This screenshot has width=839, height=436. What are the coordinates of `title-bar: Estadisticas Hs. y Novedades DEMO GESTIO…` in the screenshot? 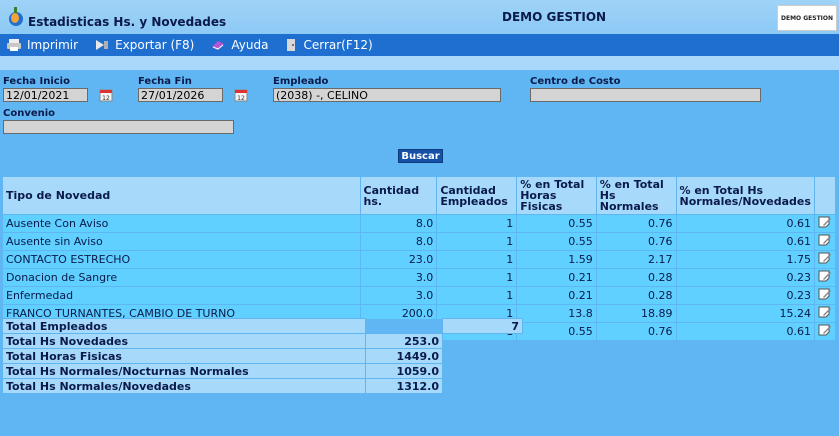 It's located at (419, 17).